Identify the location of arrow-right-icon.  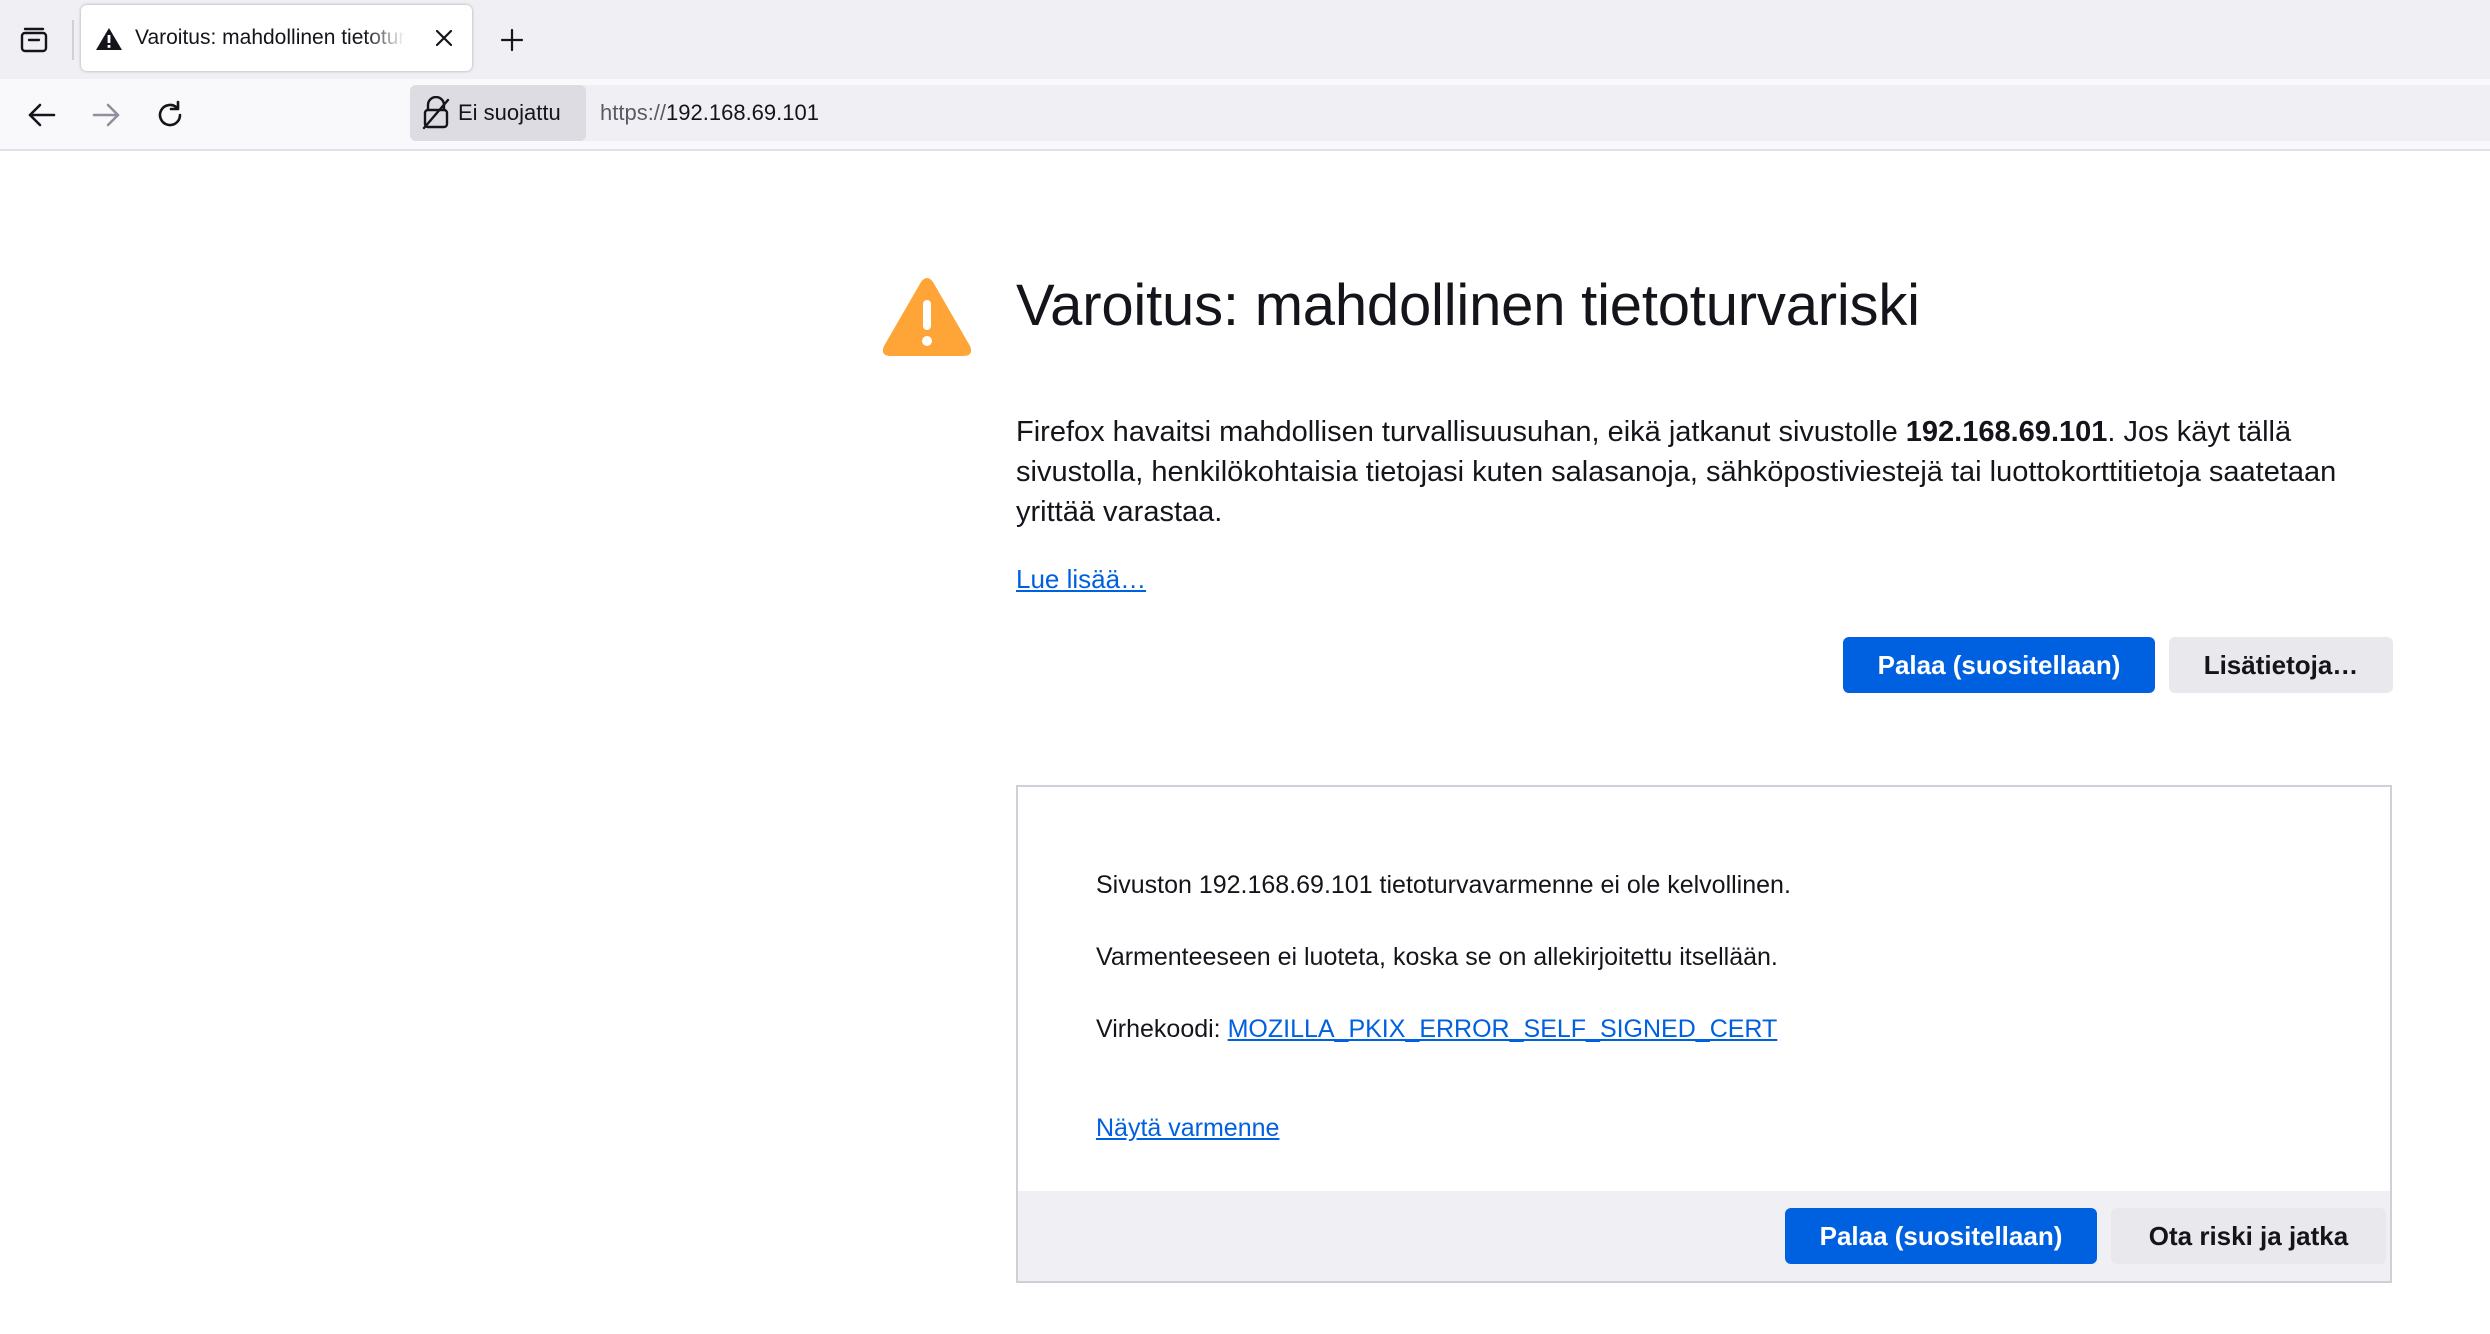
(106, 115).